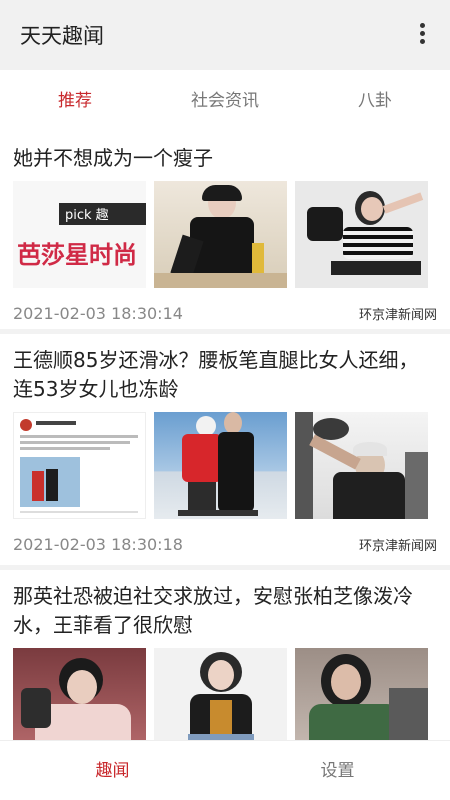  What do you see at coordinates (79, 465) in the screenshot?
I see `social-post-screenshot-image` at bounding box center [79, 465].